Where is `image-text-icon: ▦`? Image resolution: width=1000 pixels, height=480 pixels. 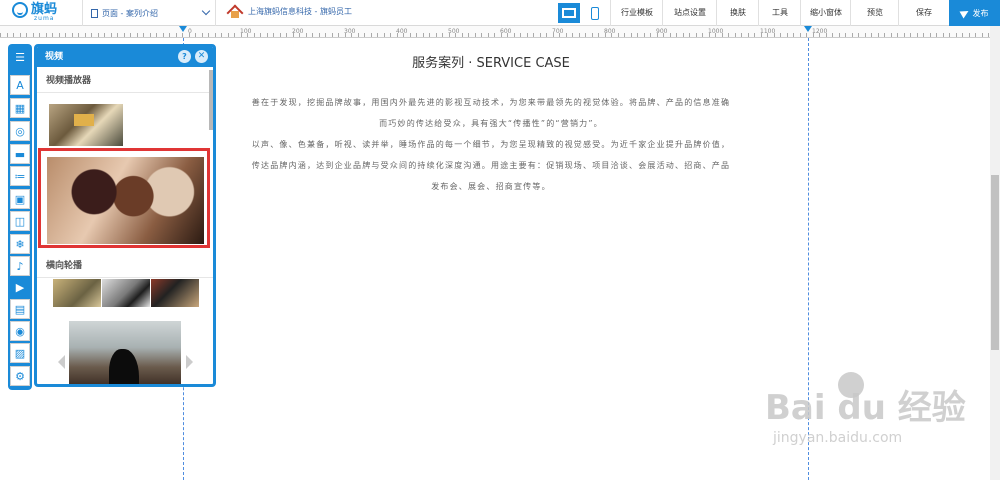
image-text-icon: ▦ is located at coordinates (20, 108).